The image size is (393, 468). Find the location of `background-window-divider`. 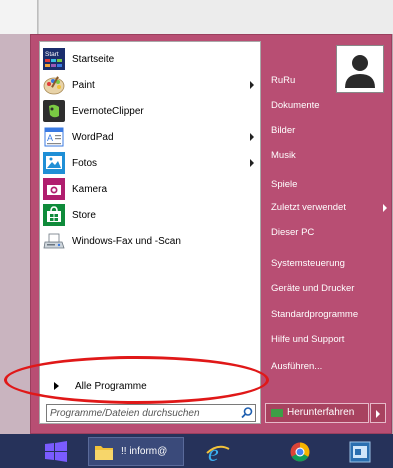

background-window-divider is located at coordinates (39, 17).